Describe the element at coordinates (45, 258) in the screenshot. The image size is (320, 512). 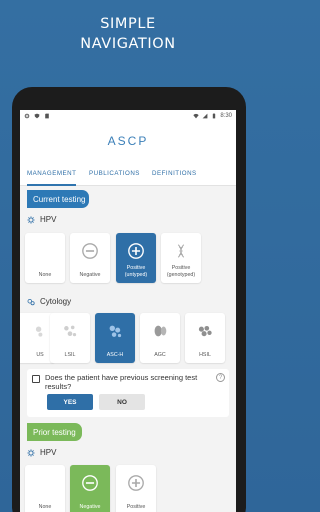
I see `hpv-option-none: None` at that location.